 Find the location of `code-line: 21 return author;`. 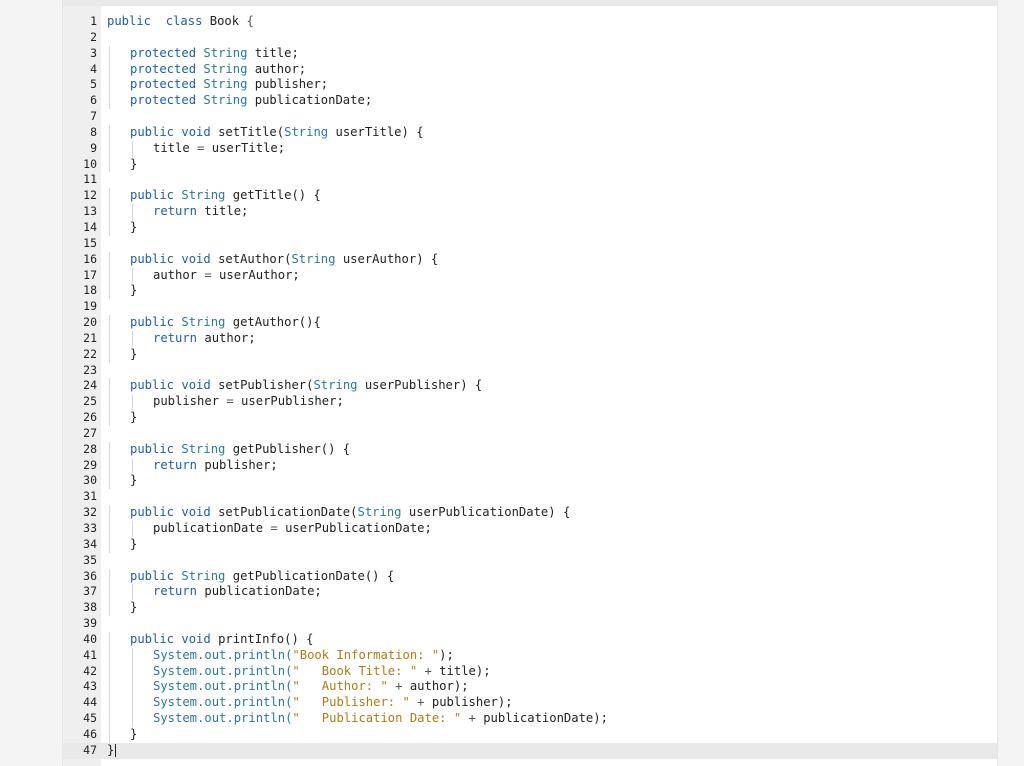

code-line: 21 return author; is located at coordinates (530, 338).